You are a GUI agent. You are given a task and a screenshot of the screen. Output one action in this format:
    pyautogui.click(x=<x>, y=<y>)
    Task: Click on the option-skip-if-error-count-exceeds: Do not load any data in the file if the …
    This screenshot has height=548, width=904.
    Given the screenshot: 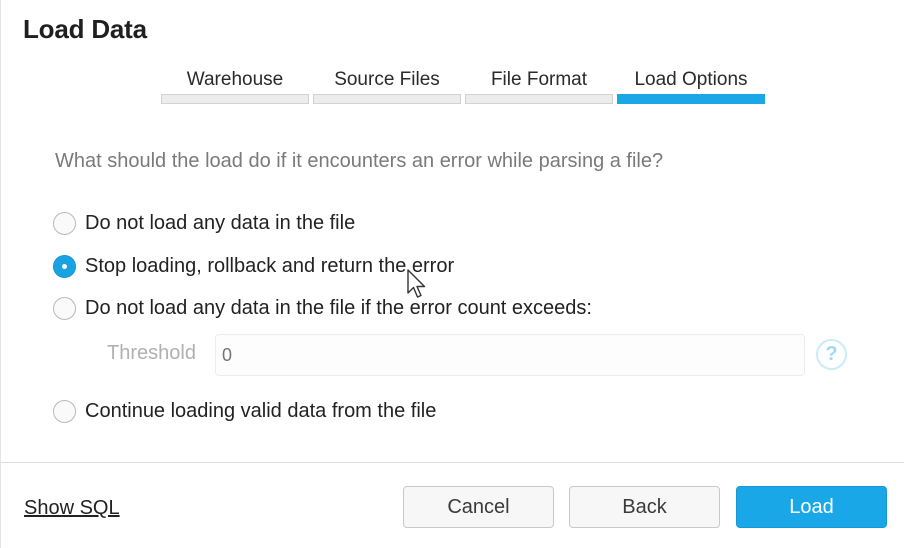 What is the action you would take?
    pyautogui.click(x=322, y=308)
    